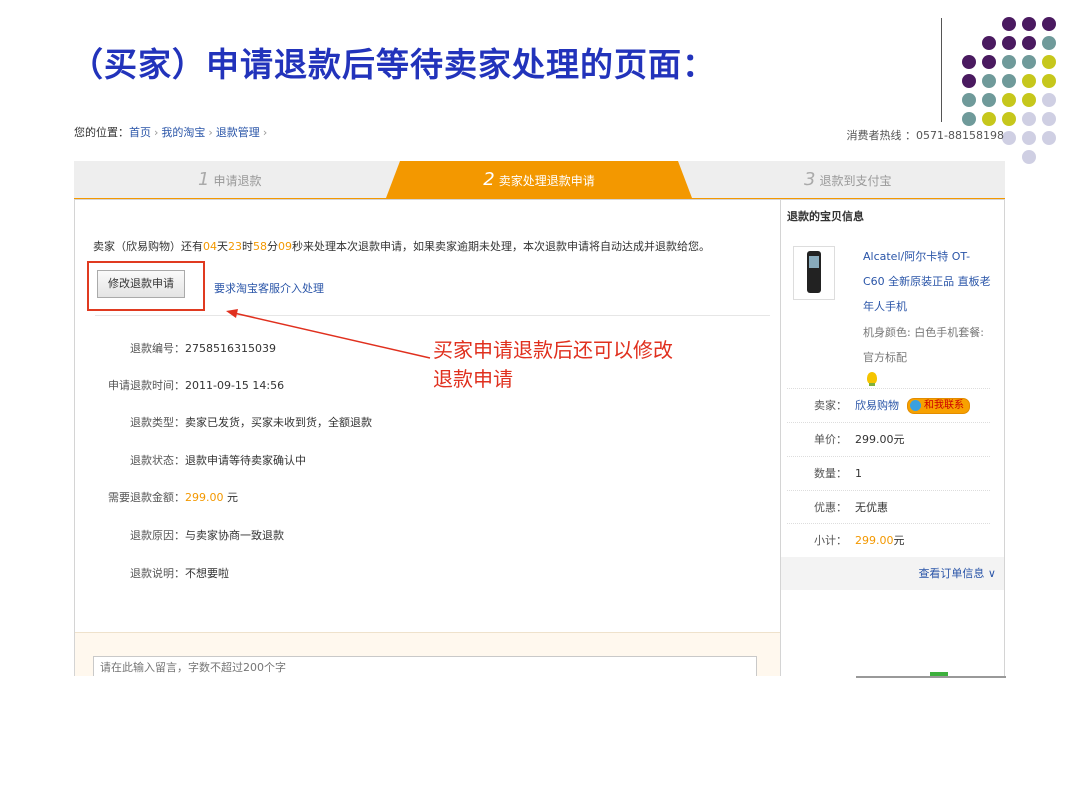 The height and width of the screenshot is (810, 1080). I want to click on subtotal-row: 小计： 299.00元, so click(888, 540).